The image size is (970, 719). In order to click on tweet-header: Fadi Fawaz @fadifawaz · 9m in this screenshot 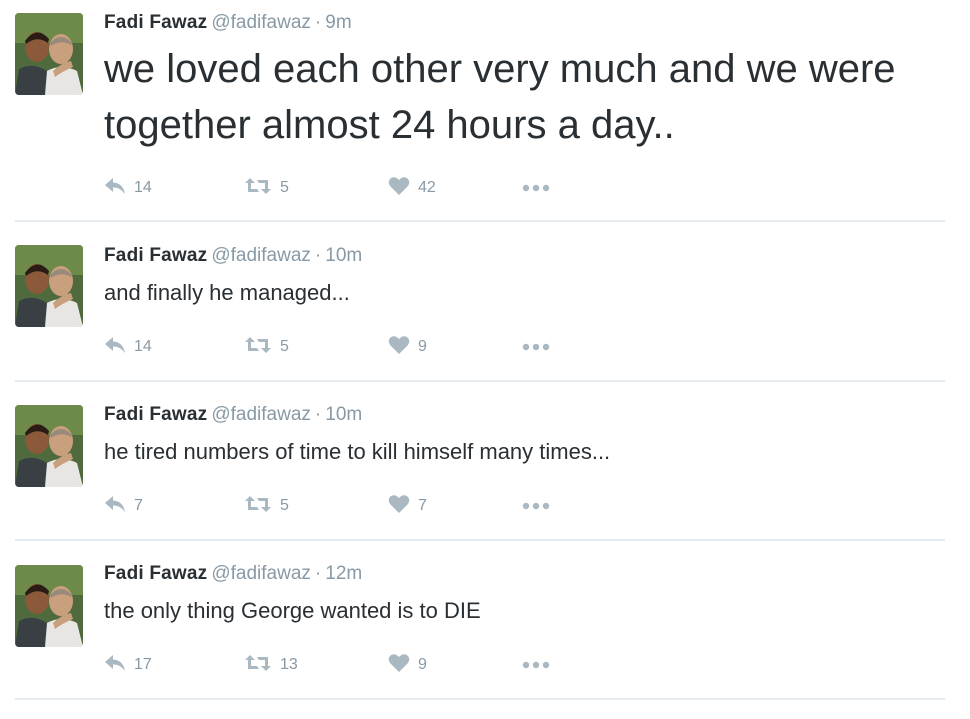, I will do `click(228, 23)`.